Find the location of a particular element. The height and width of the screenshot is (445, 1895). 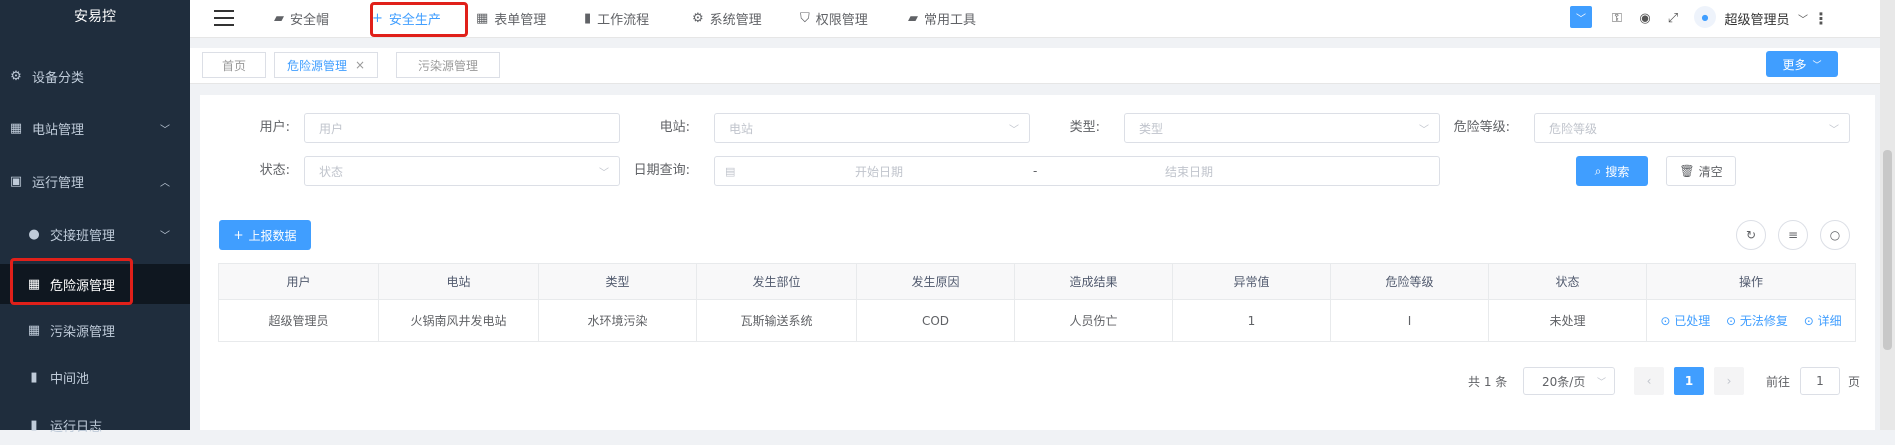

more-button: 更多 ﹀ is located at coordinates (1802, 64).